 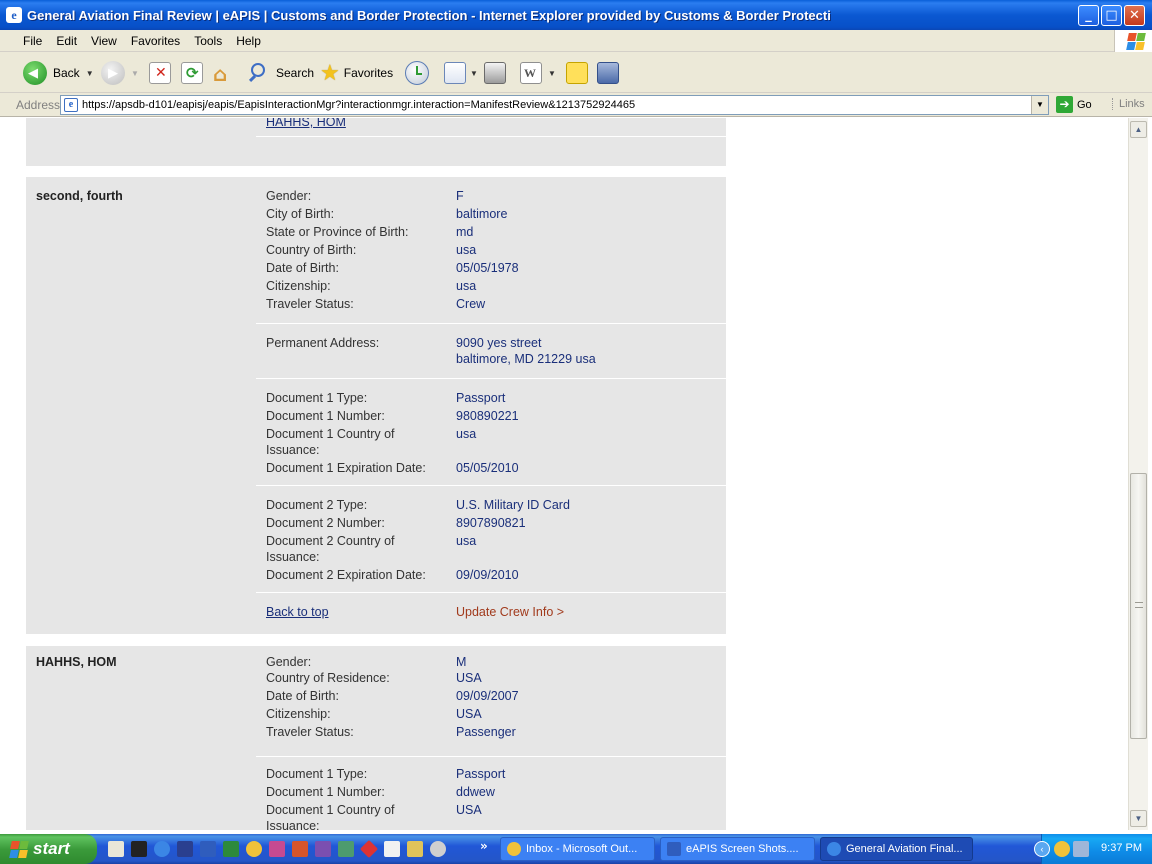 What do you see at coordinates (71, 105) in the screenshot?
I see `page-icon: e` at bounding box center [71, 105].